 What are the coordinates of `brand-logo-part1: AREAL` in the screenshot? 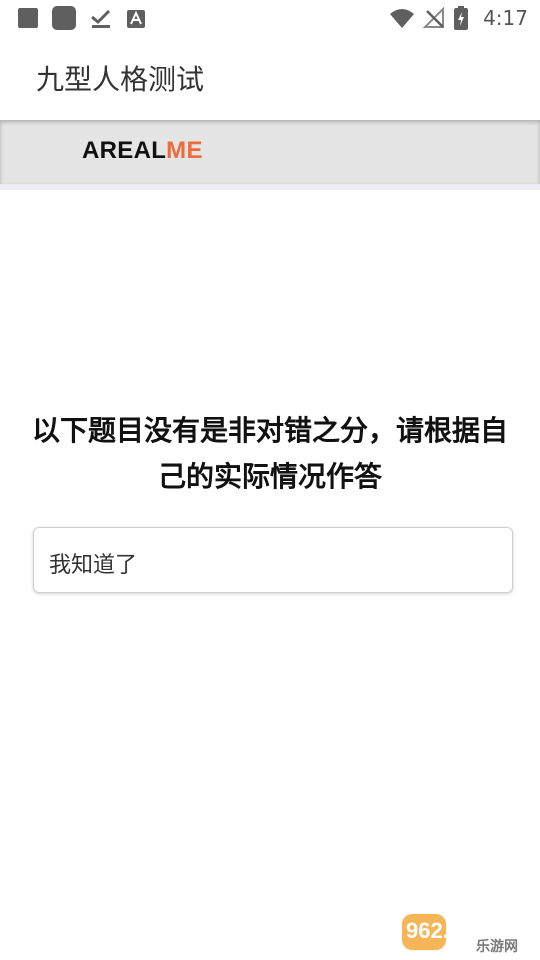 It's located at (124, 150).